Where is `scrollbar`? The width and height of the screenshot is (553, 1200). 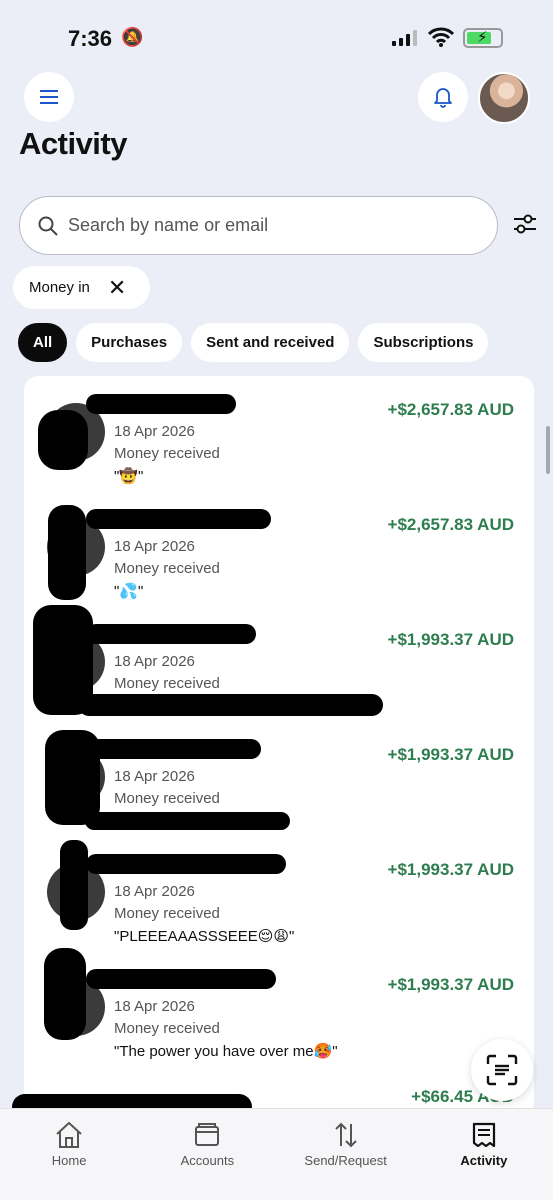 scrollbar is located at coordinates (548, 450).